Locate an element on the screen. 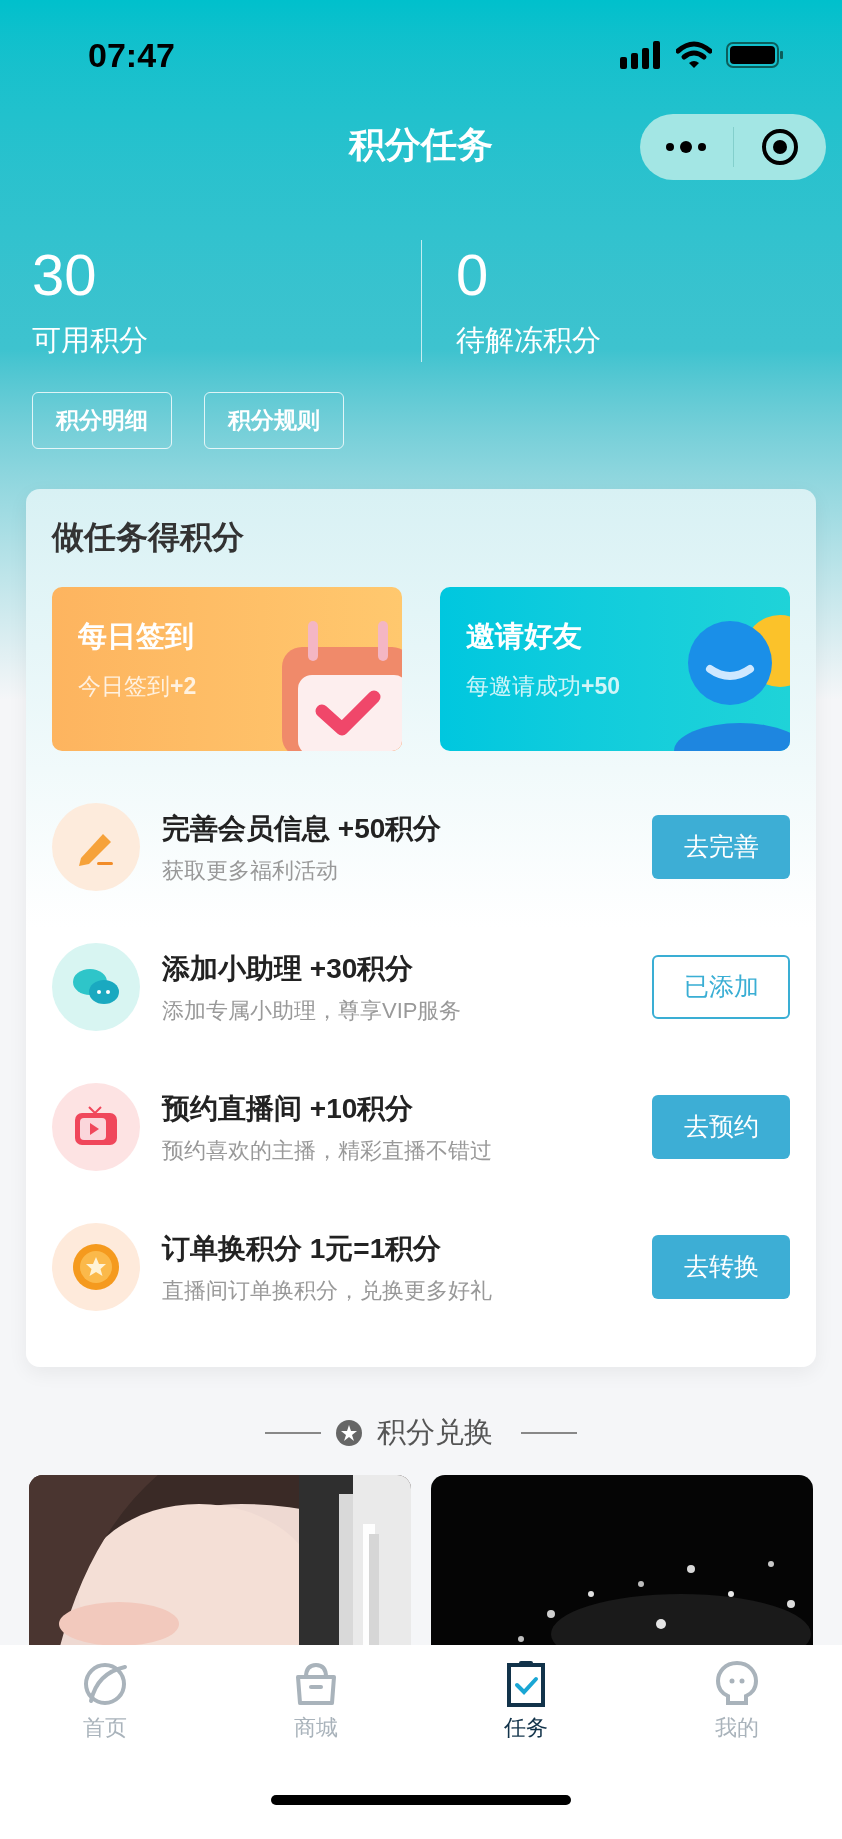  points-label: 可用积分 is located at coordinates (90, 340).